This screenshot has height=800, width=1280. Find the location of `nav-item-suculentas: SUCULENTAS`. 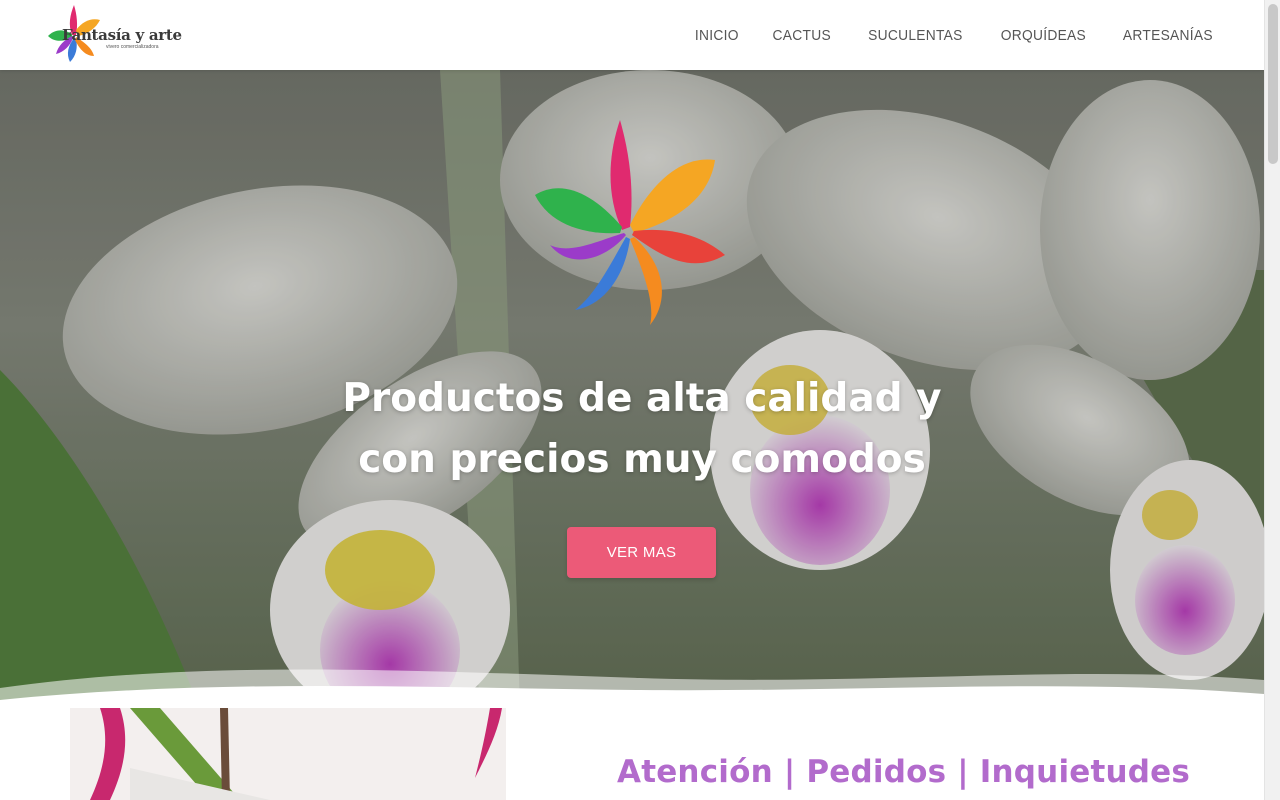

nav-item-suculentas: SUCULENTAS is located at coordinates (915, 35).